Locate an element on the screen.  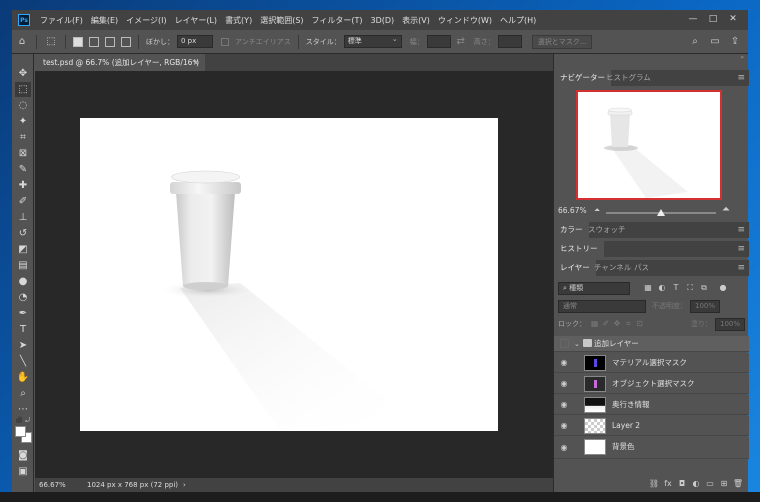
filter-toggle-icon: ● is located at coordinates (723, 288).